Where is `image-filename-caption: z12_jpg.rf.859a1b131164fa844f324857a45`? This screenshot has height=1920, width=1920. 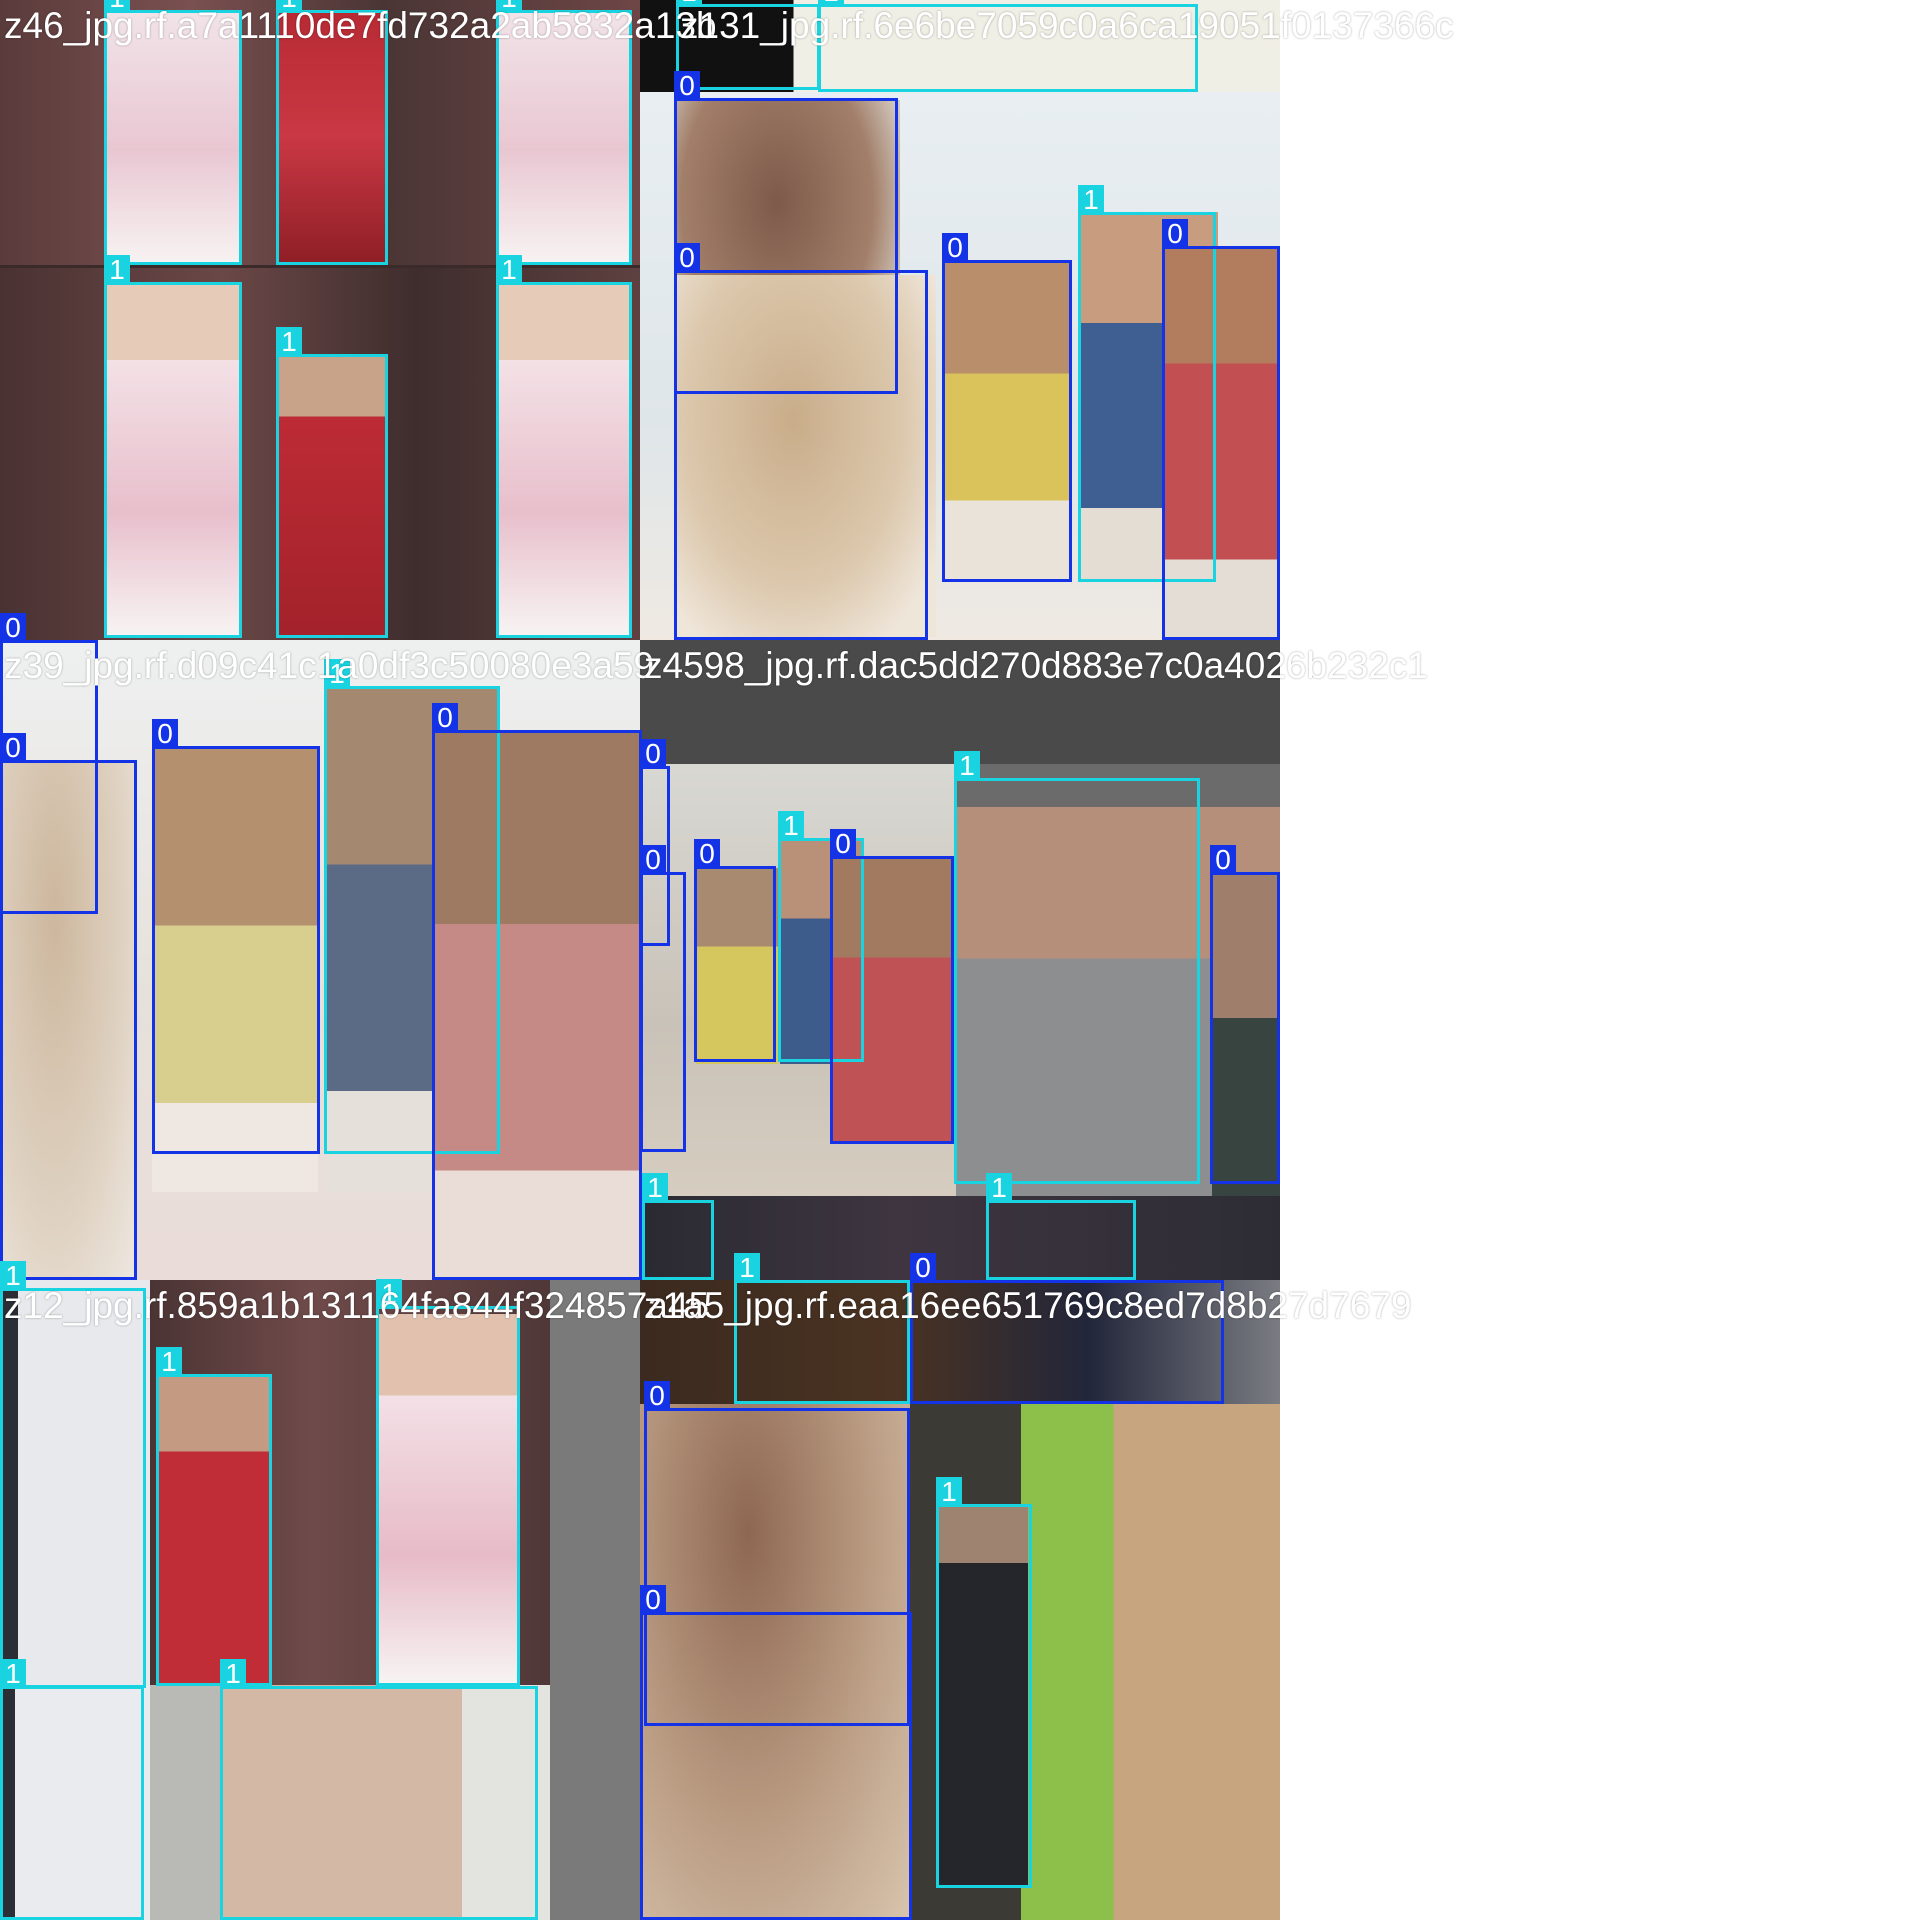
image-filename-caption: z12_jpg.rf.859a1b131164fa844f324857a45 is located at coordinates (357, 1305).